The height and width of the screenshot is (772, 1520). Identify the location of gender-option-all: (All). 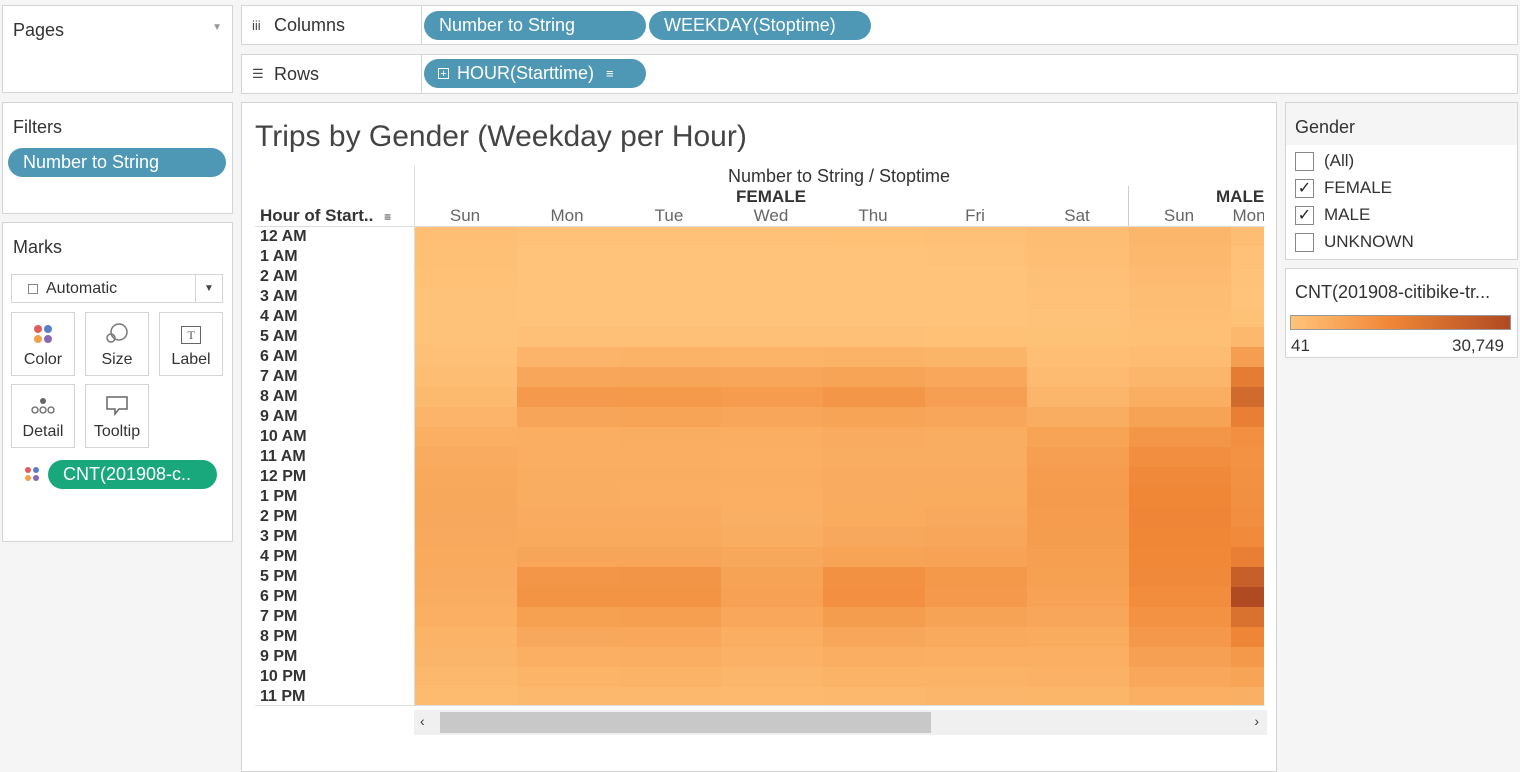
(1324, 161).